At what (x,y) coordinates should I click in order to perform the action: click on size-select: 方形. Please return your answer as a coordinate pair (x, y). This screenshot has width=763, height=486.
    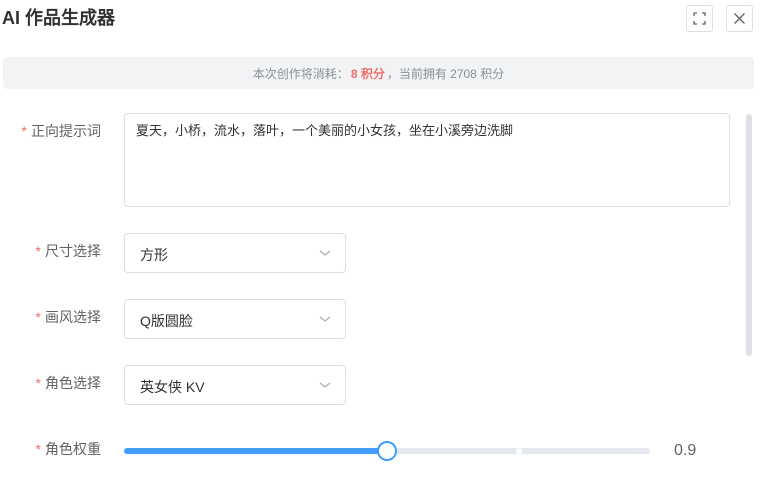
    Looking at the image, I should click on (235, 253).